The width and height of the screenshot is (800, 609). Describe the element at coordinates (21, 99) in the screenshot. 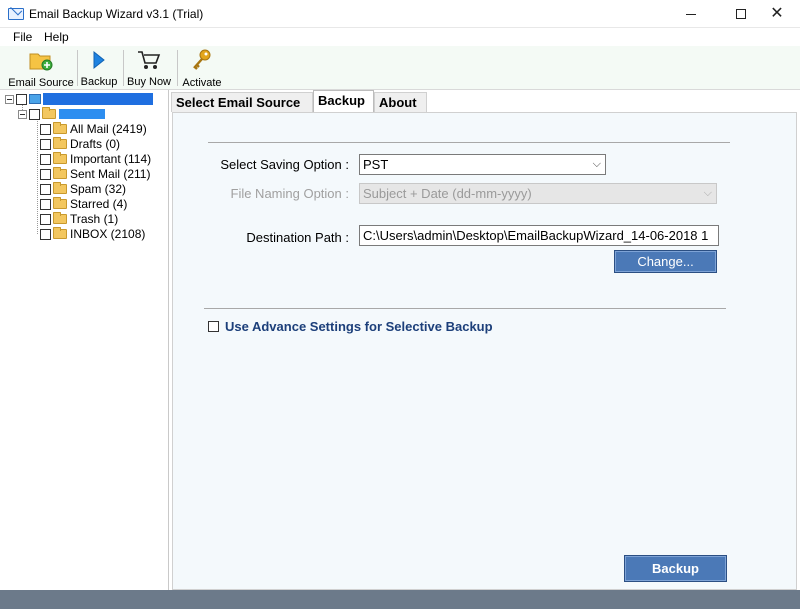

I see `computer-checkbox` at that location.